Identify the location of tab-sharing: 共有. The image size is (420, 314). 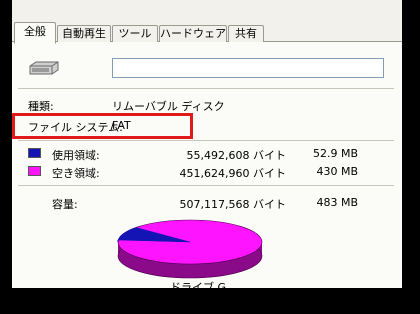
(246, 33).